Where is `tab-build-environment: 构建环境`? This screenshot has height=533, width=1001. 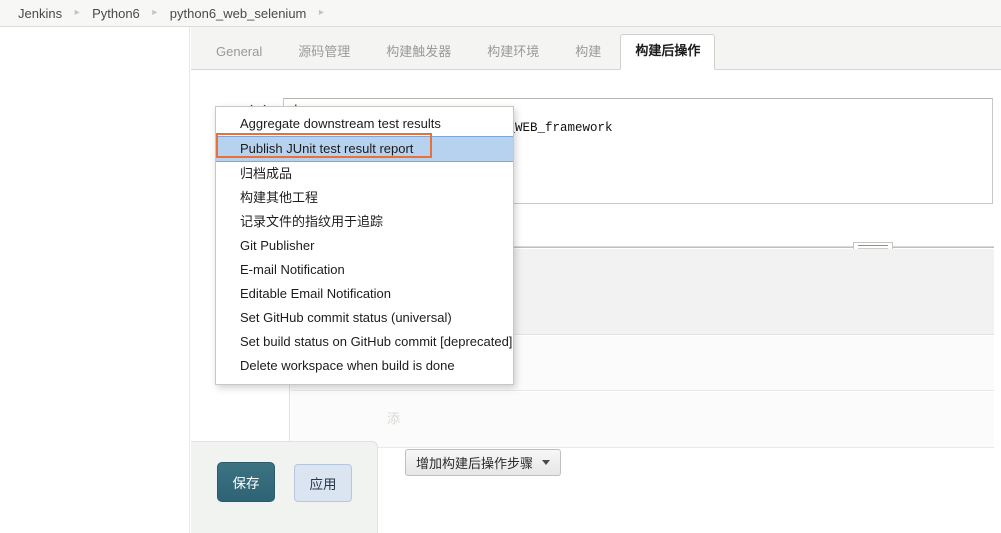 tab-build-environment: 构建环境 is located at coordinates (513, 52).